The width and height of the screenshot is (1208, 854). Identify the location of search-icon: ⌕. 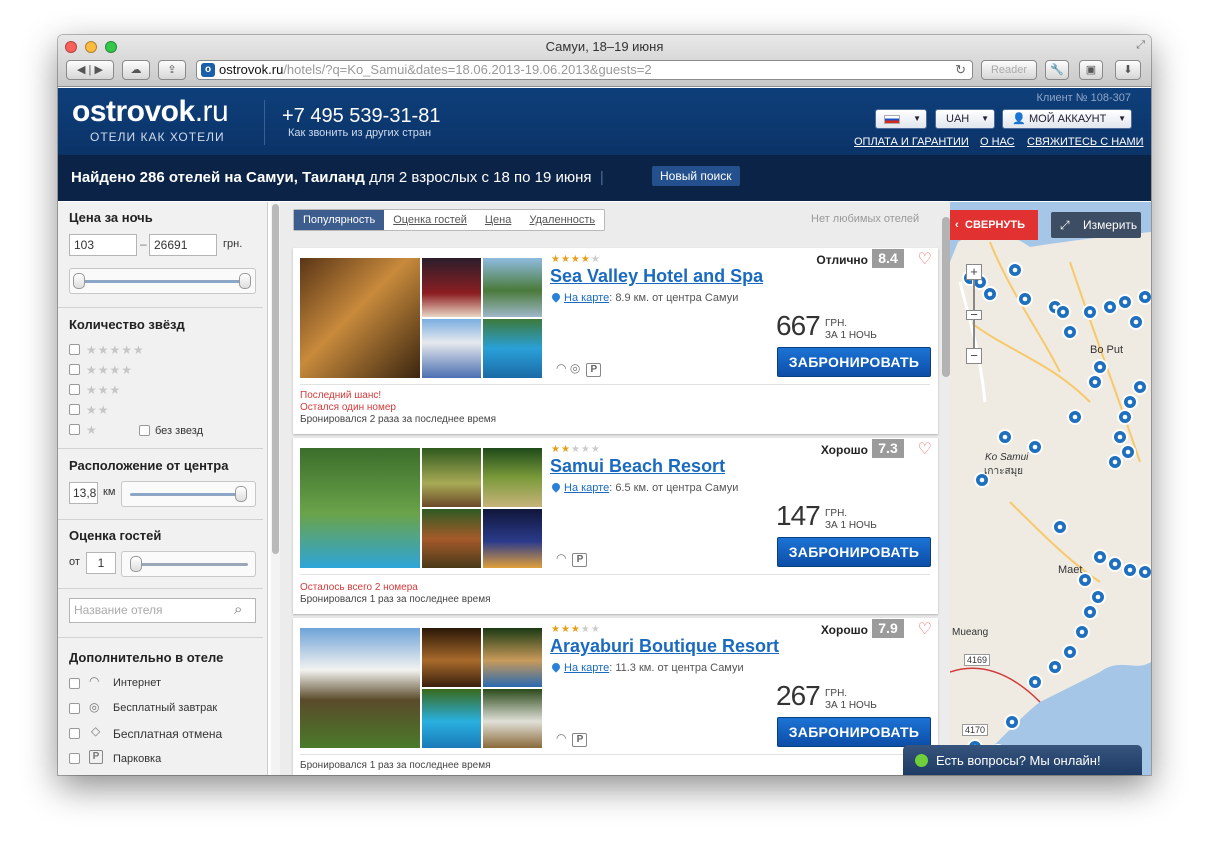
(238, 609).